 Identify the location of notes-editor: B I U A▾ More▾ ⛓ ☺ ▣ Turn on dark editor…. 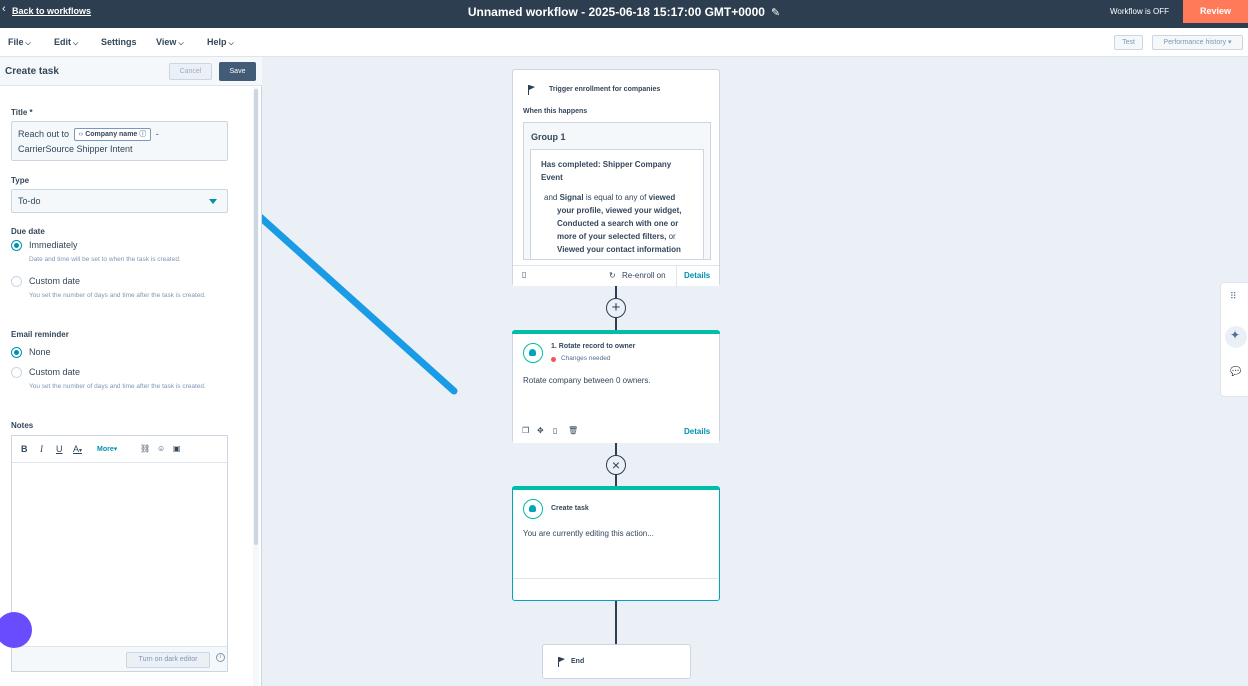
(119, 553).